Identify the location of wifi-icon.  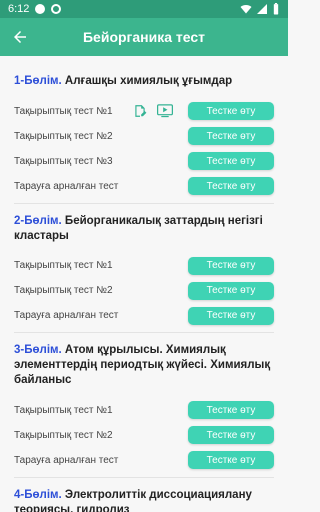
(246, 9).